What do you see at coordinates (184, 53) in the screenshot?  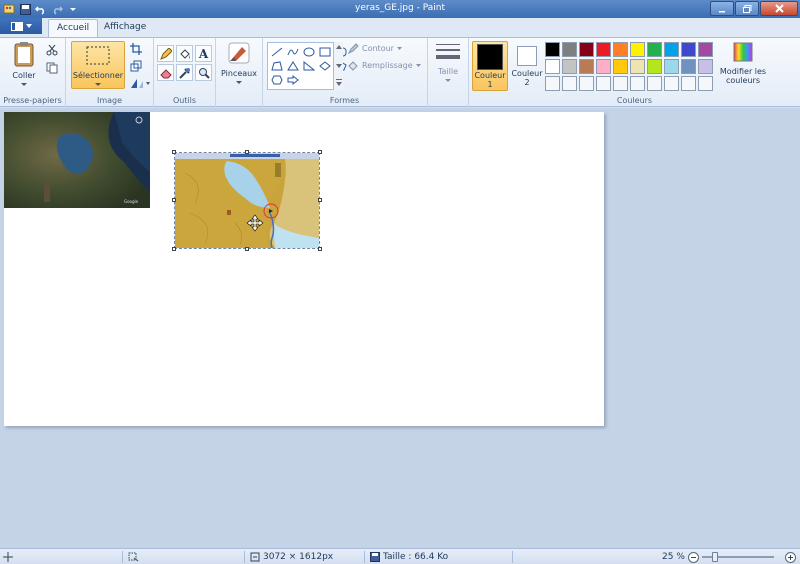 I see `fill-bucket-icon` at bounding box center [184, 53].